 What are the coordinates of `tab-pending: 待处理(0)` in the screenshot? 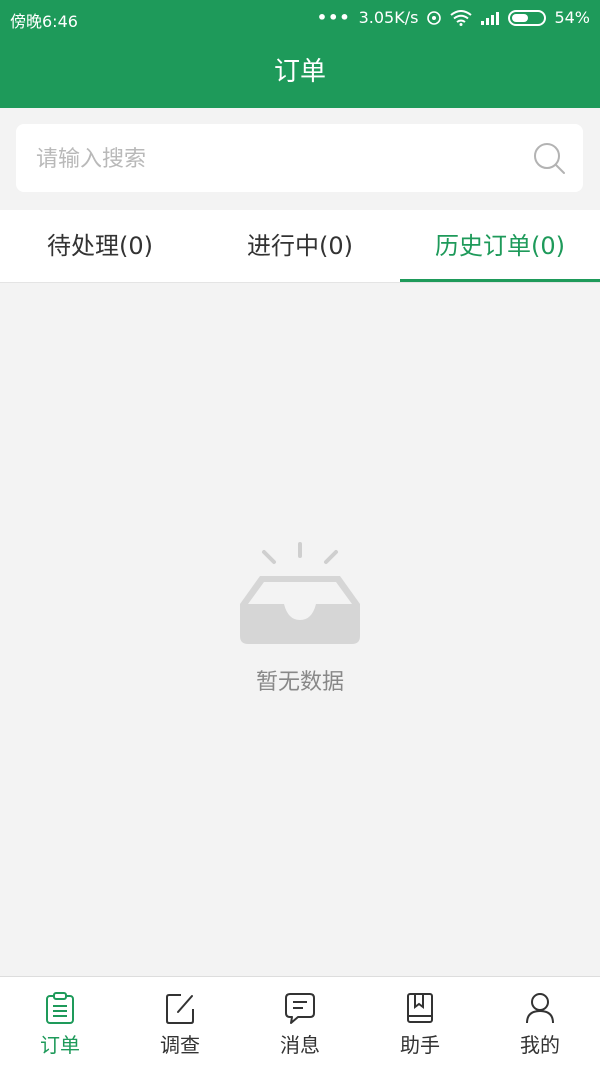 It's located at (100, 246).